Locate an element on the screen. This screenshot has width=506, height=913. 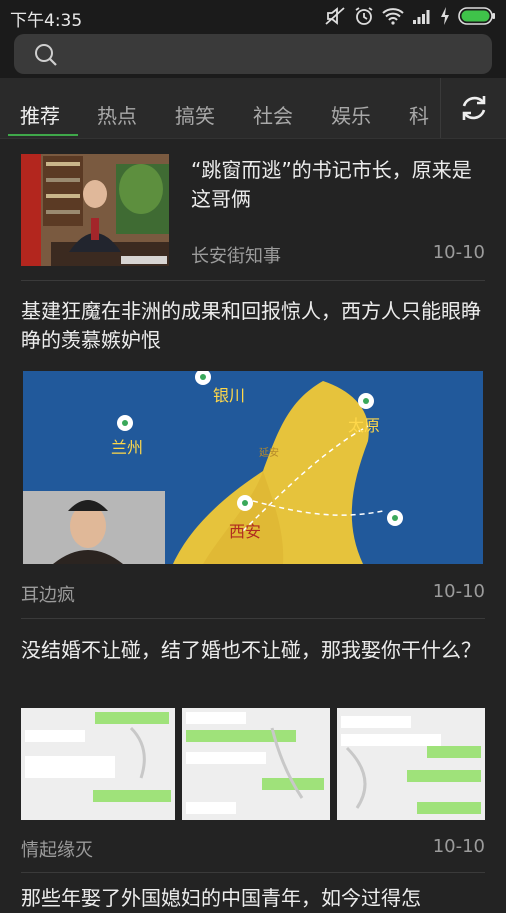
search-input is located at coordinates (253, 54).